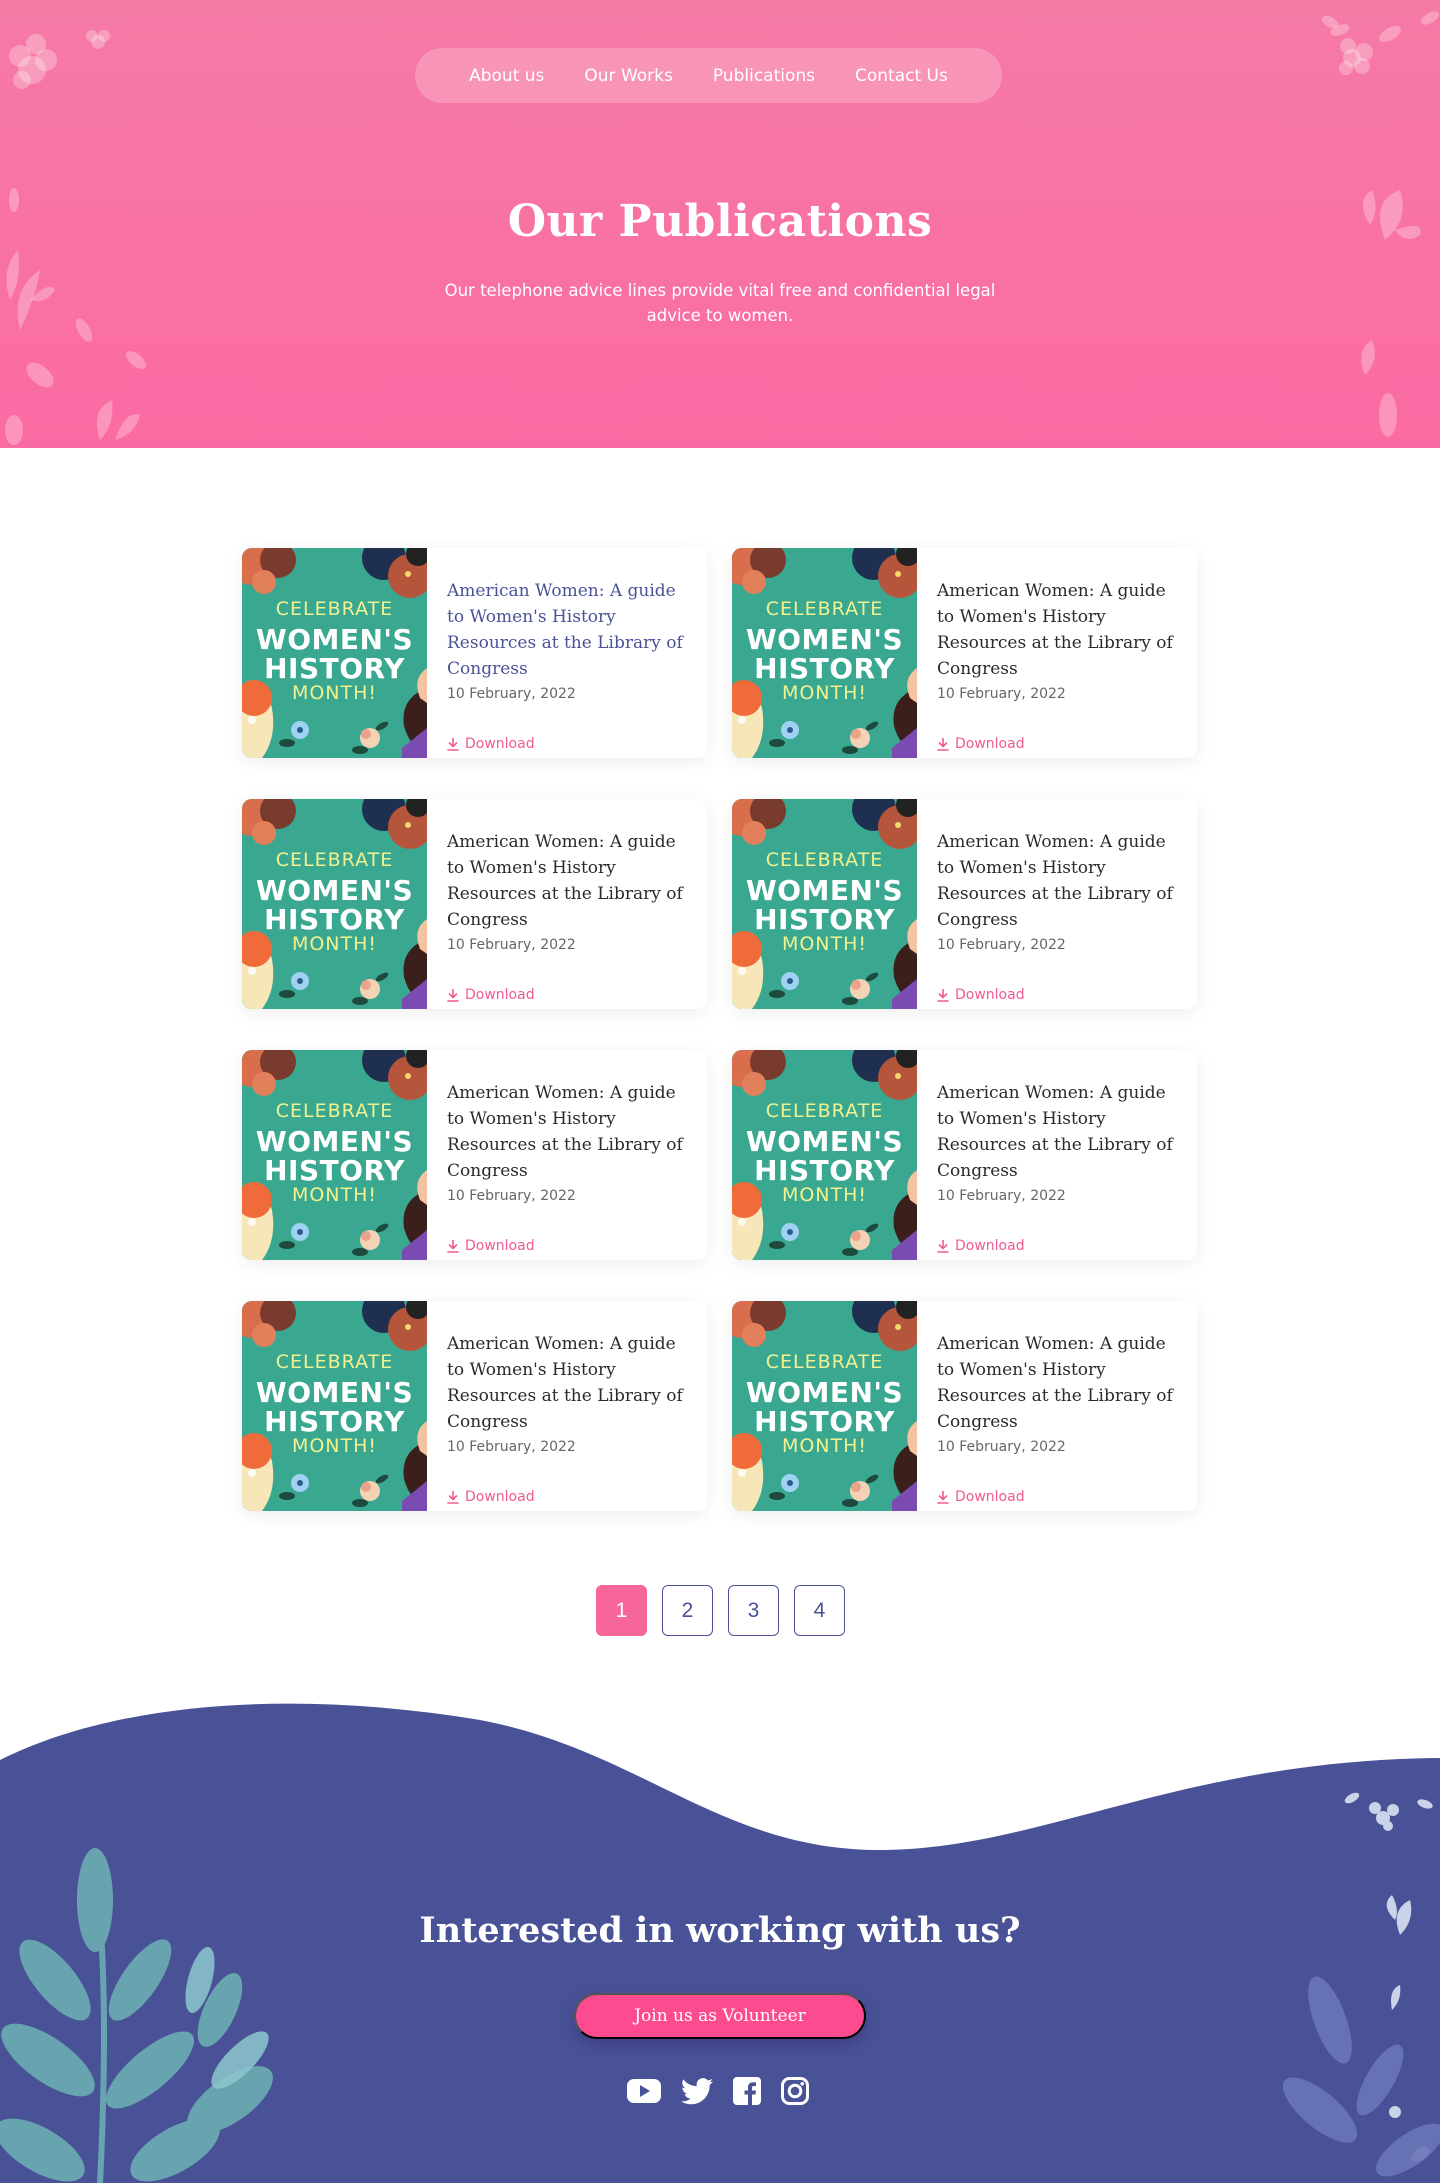  I want to click on youtube-icon, so click(644, 2093).